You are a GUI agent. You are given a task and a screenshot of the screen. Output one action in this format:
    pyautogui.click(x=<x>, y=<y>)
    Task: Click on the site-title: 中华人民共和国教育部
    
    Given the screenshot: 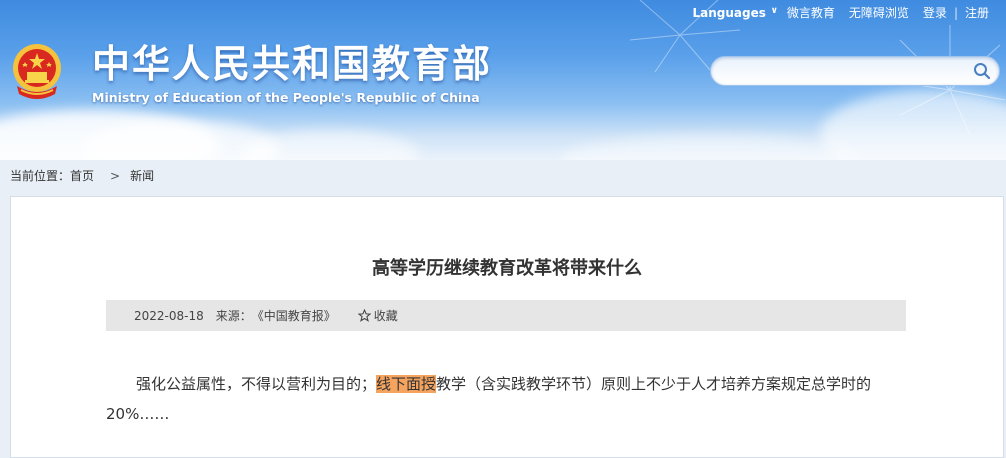 What is the action you would take?
    pyautogui.click(x=292, y=64)
    